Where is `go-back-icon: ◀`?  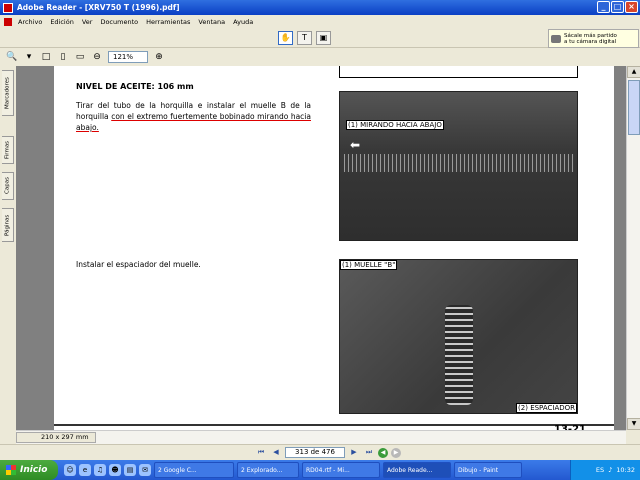
go-back-icon: ◀ is located at coordinates (383, 452).